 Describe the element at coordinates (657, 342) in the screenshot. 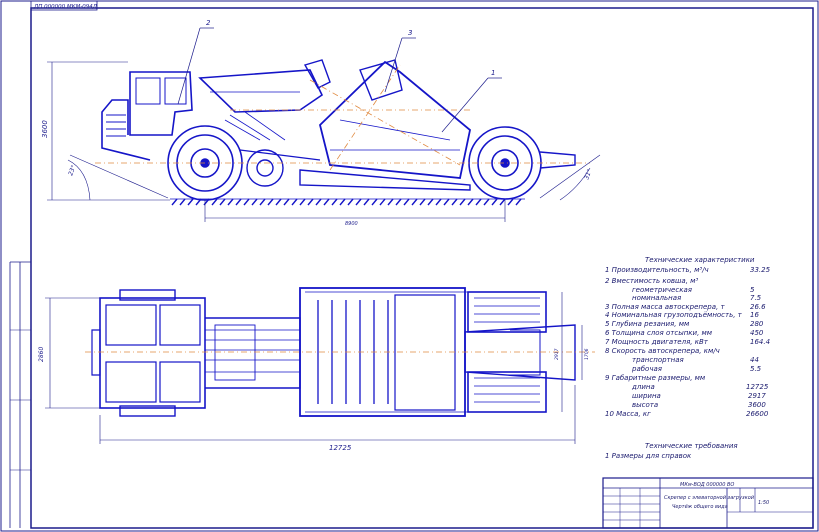

I see `spec-row-label: 7 Мощность двигателя, кВт` at that location.